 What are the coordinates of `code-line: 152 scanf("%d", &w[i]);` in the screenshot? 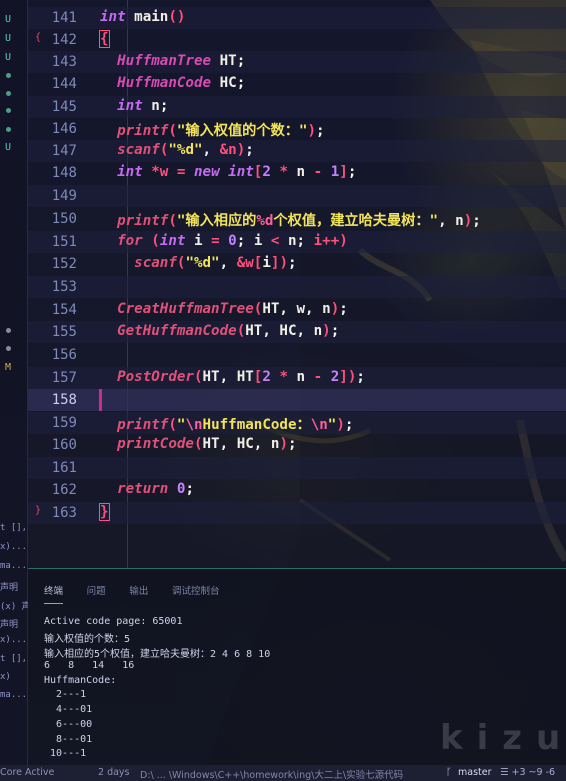 It's located at (297, 264).